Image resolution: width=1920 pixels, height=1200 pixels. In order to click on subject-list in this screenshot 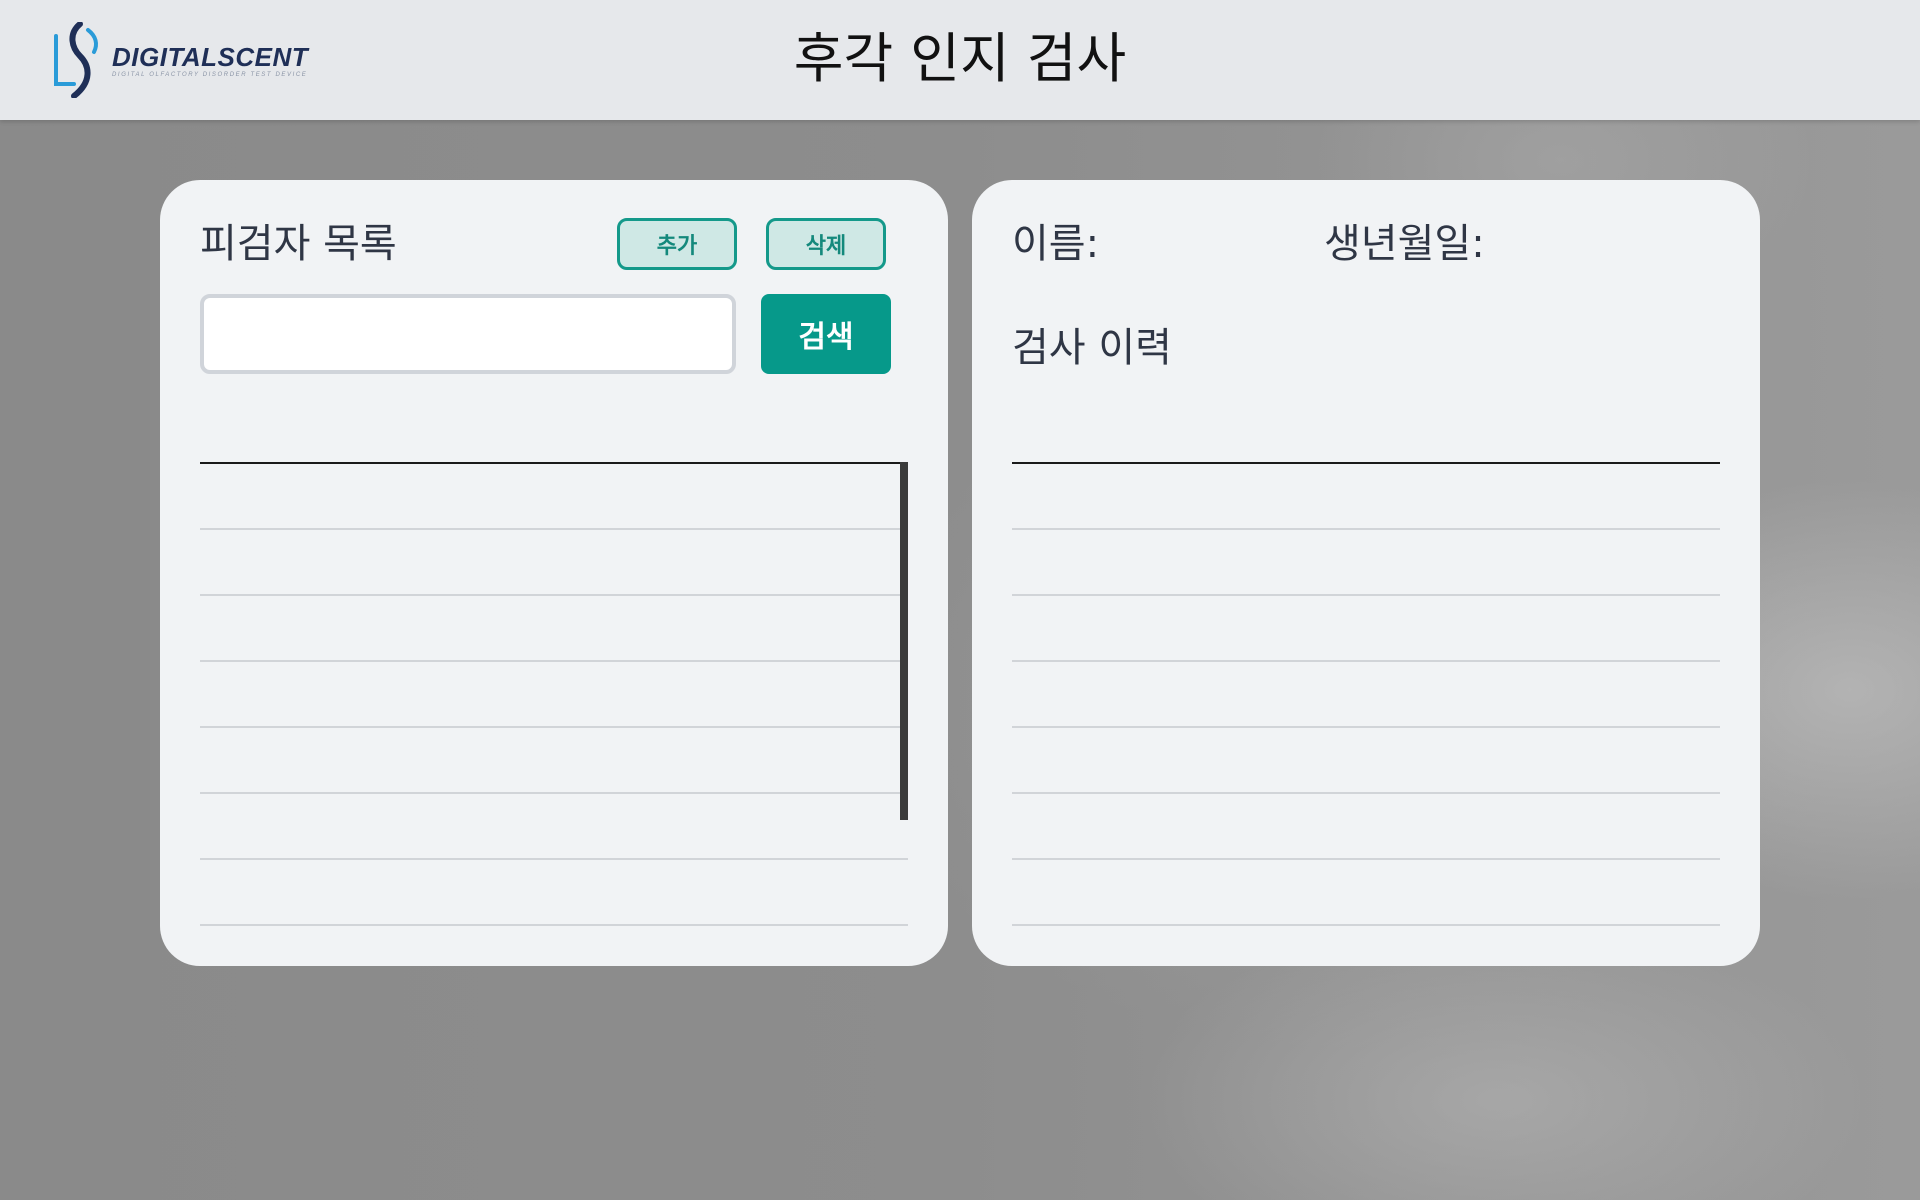, I will do `click(554, 694)`.